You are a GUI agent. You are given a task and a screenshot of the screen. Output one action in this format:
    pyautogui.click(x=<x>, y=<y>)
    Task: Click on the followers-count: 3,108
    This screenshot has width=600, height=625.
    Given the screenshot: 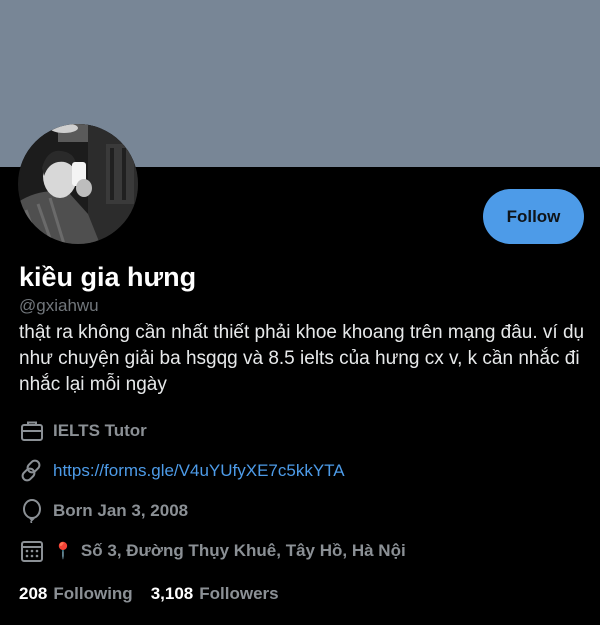 What is the action you would take?
    pyautogui.click(x=172, y=593)
    